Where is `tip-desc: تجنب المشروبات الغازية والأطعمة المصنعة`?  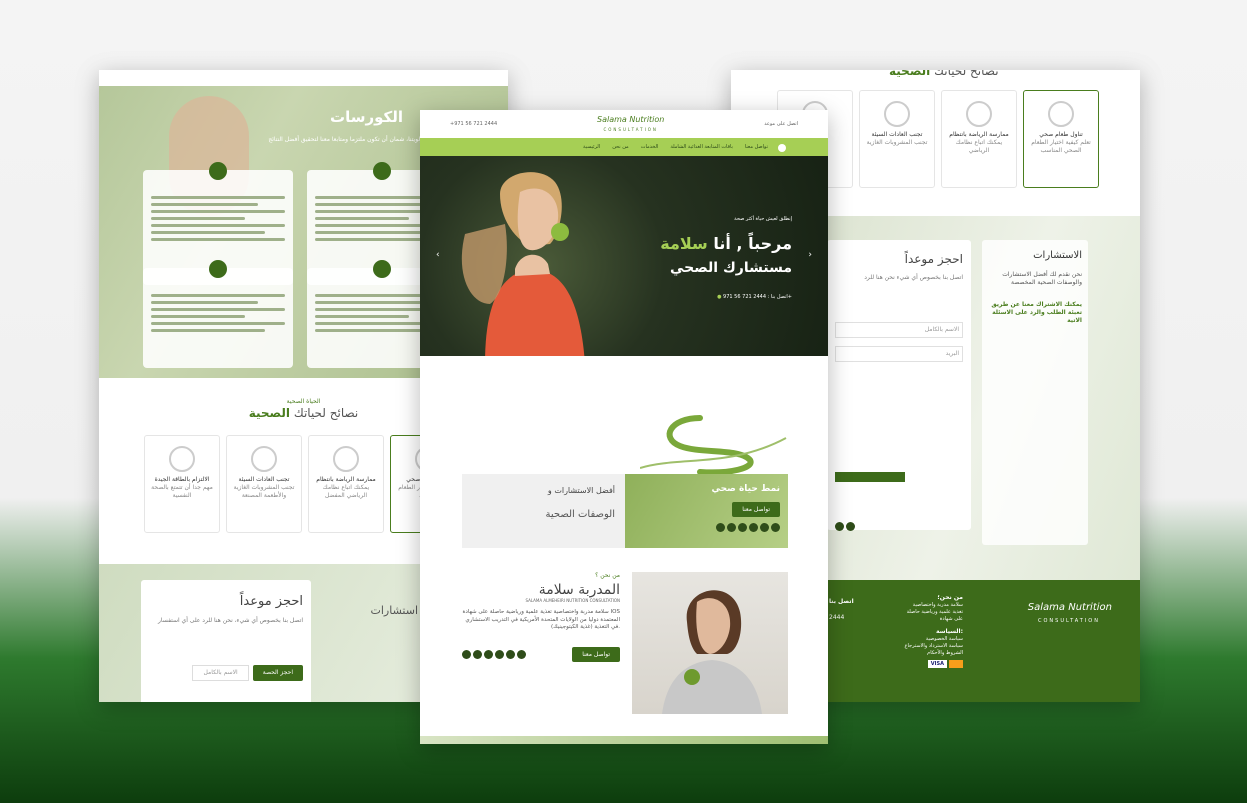
tip-desc: تجنب المشروبات الغازية والأطعمة المصنعة is located at coordinates (264, 492).